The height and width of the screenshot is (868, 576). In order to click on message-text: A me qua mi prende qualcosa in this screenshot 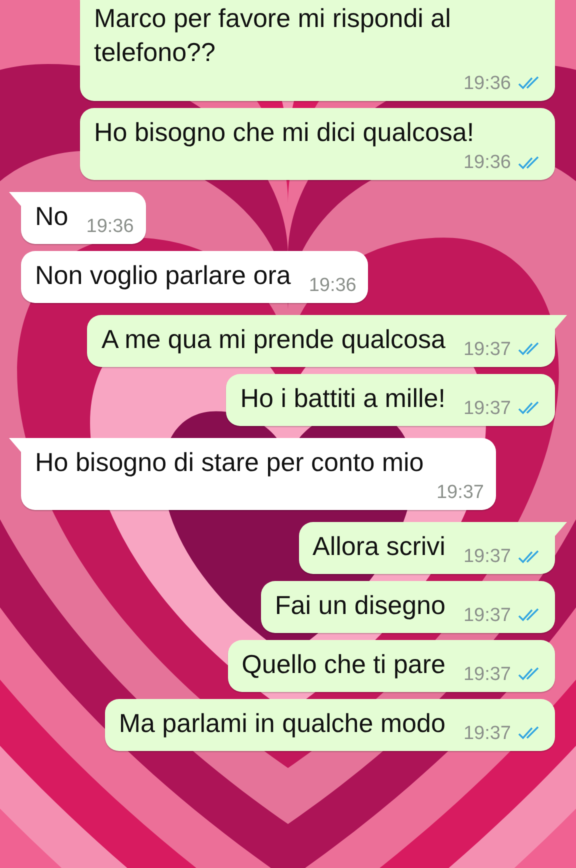, I will do `click(273, 339)`.